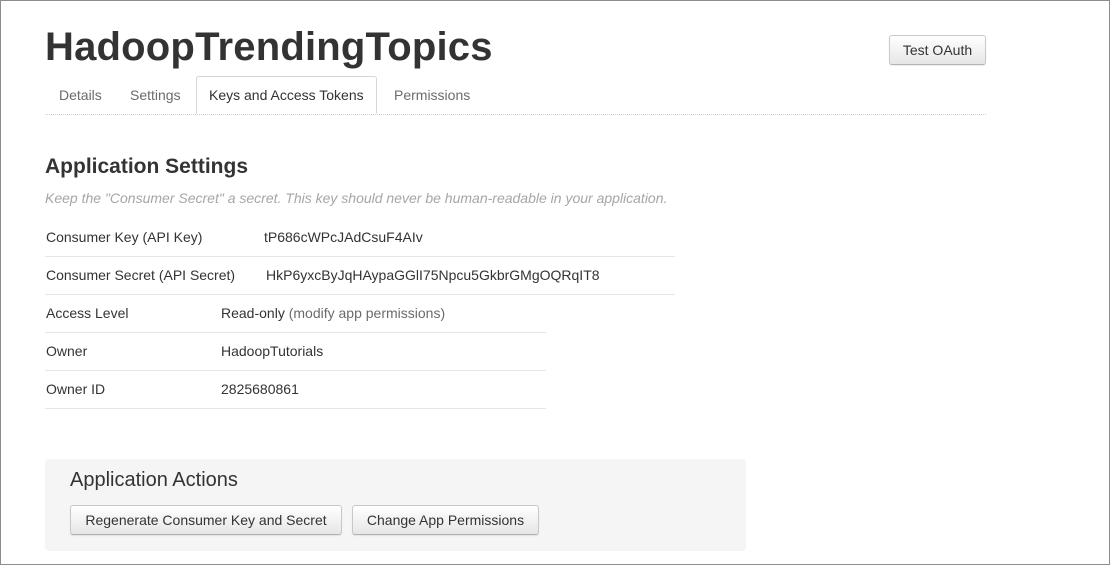 The image size is (1110, 565). I want to click on owner-row: Owner HadoopTutorials, so click(295, 351).